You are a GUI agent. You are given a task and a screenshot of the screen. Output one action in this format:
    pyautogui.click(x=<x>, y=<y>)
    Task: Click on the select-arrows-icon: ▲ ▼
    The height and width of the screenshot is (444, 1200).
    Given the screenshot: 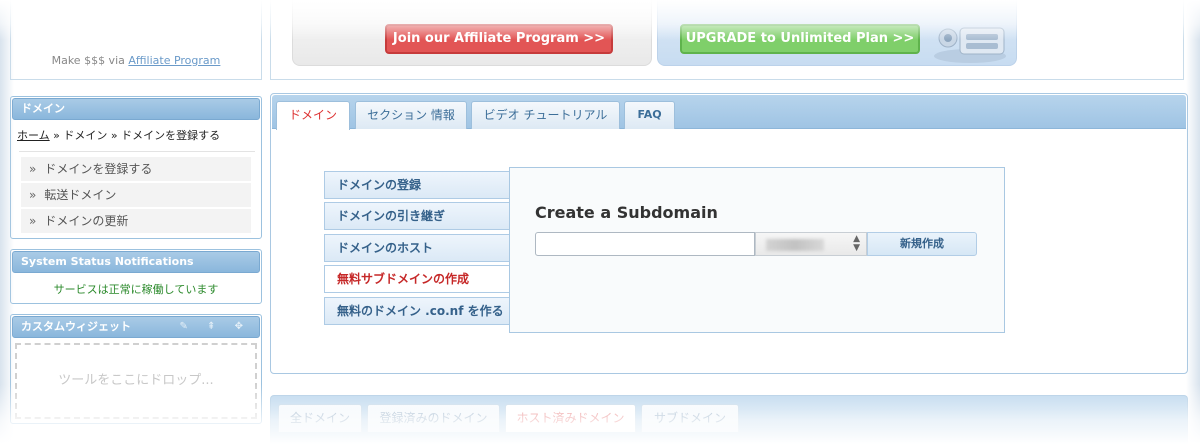 What is the action you would take?
    pyautogui.click(x=856, y=243)
    